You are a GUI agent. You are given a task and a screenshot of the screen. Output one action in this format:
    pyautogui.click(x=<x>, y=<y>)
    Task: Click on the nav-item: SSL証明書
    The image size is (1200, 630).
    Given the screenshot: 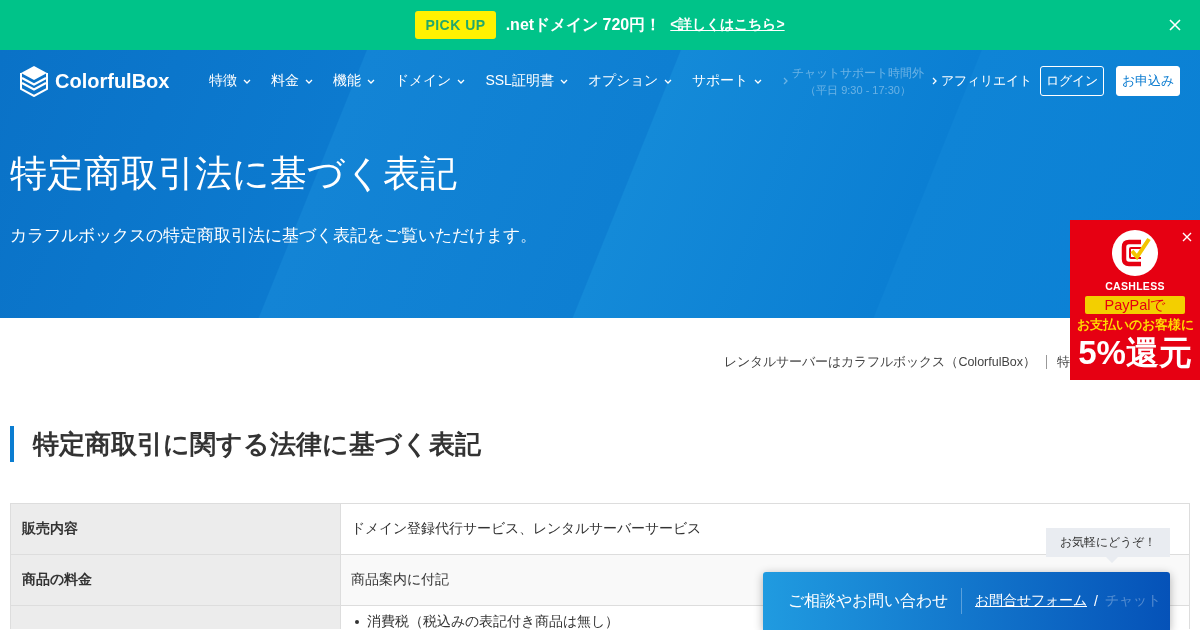 What is the action you would take?
    pyautogui.click(x=526, y=81)
    